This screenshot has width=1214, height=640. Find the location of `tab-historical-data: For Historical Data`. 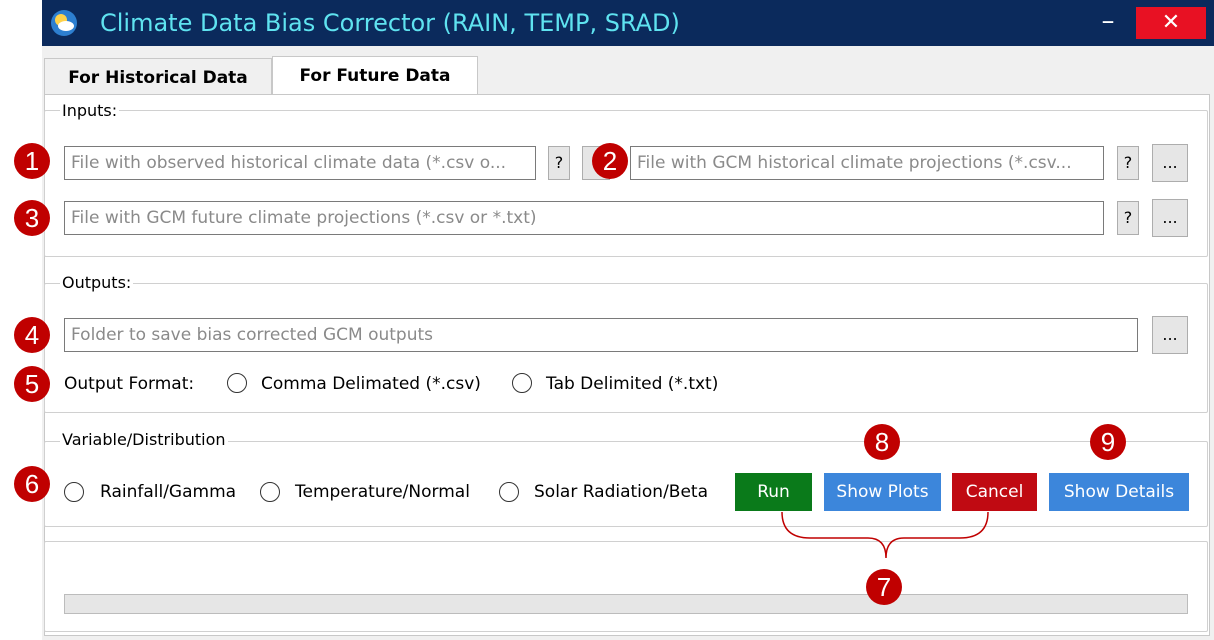

tab-historical-data: For Historical Data is located at coordinates (158, 76).